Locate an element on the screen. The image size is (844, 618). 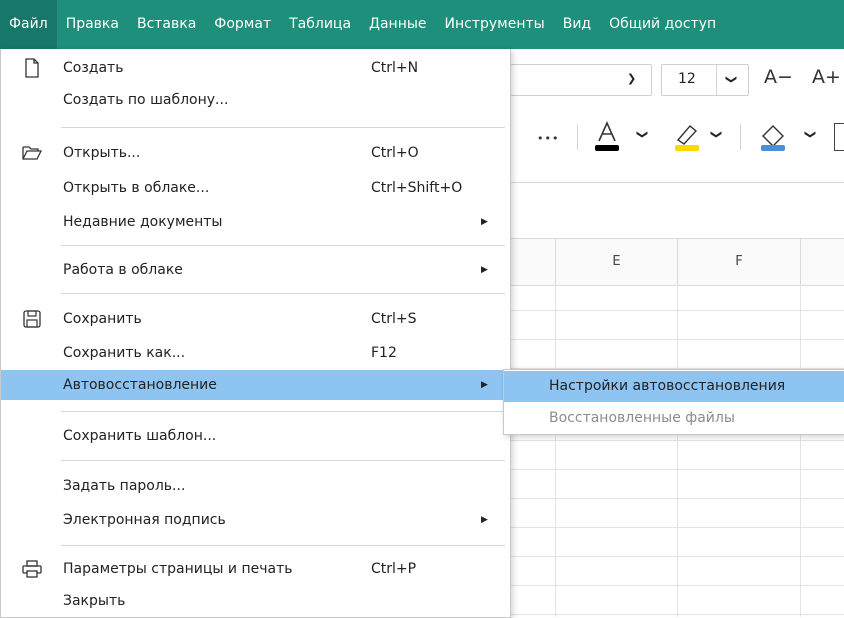
menu-data: Данные is located at coordinates (398, 24).